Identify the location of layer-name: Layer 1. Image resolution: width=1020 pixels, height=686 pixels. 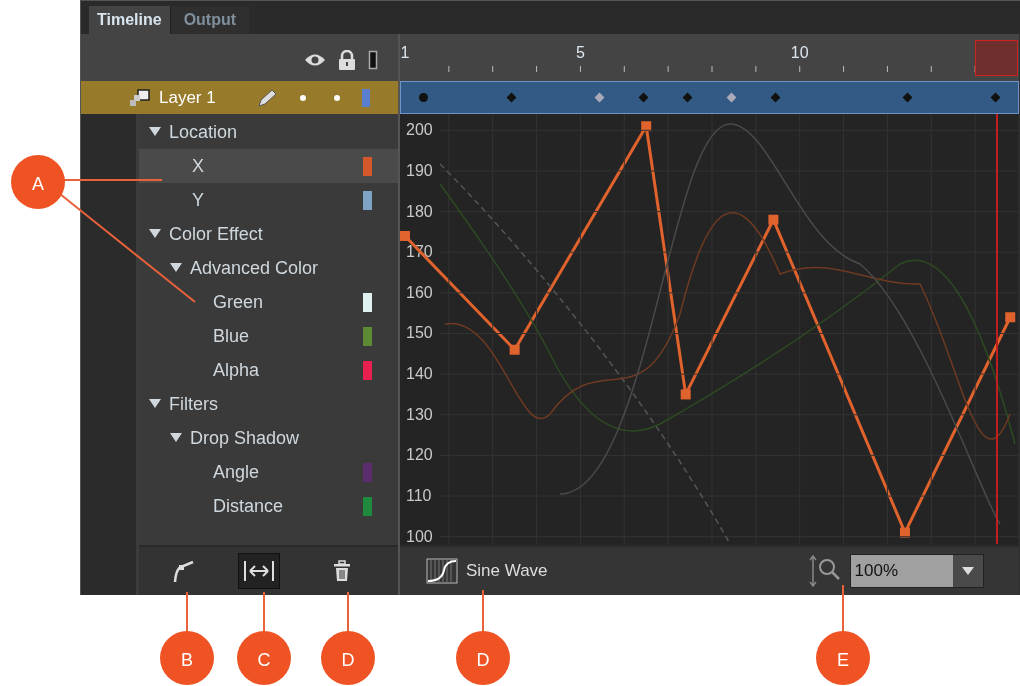
(187, 97).